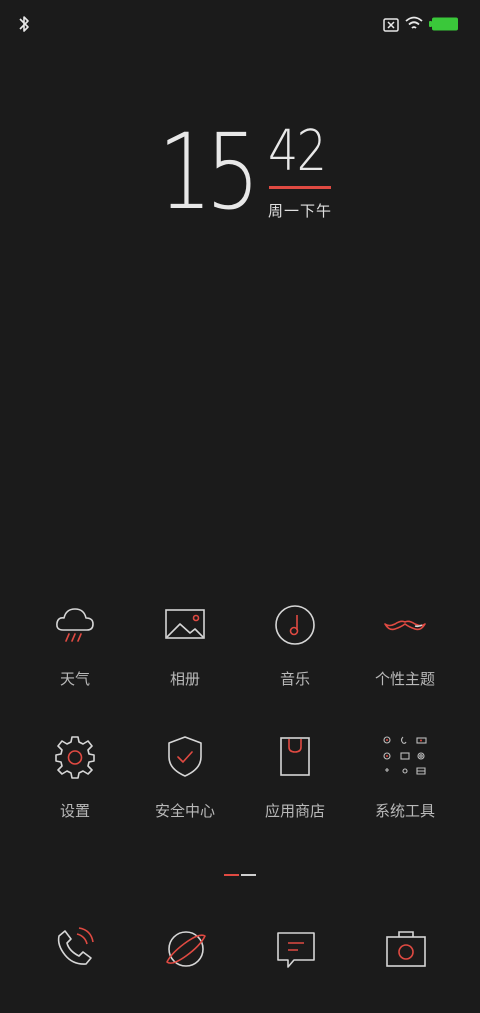 The image size is (480, 1013). I want to click on app-weather: 天气, so click(75, 644).